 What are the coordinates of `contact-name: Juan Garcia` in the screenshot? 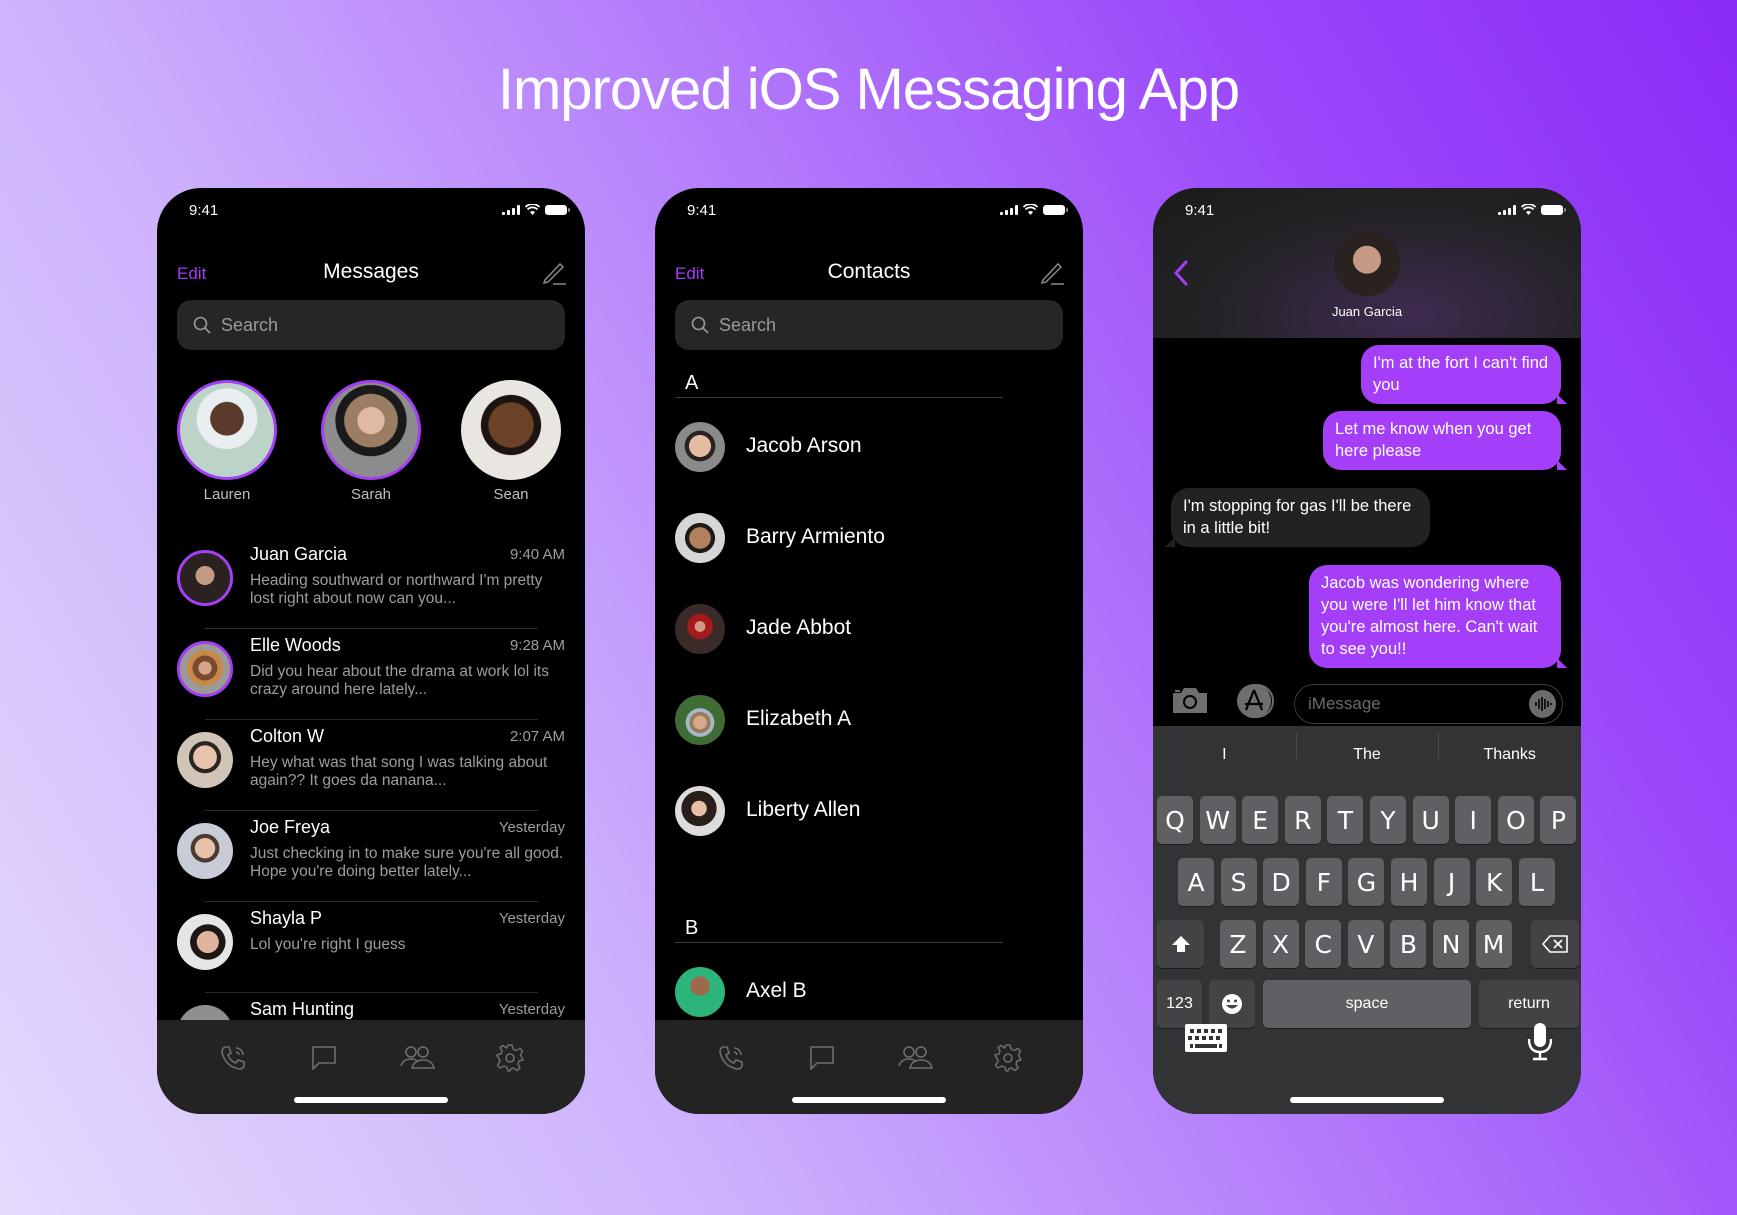 It's located at (1367, 311).